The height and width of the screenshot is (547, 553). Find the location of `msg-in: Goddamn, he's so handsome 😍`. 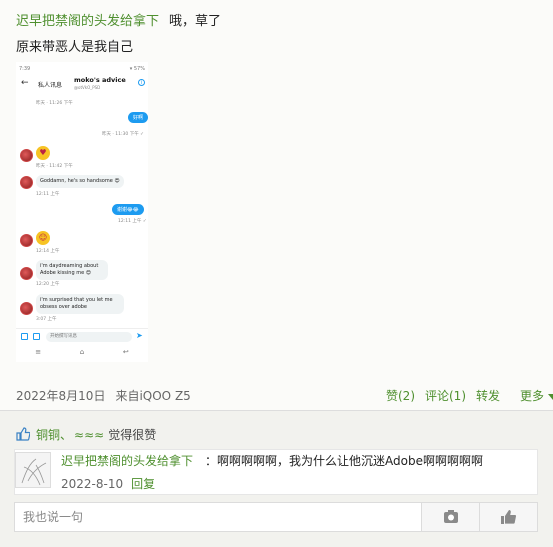

msg-in: Goddamn, he's so handsome 😍 is located at coordinates (80, 181).